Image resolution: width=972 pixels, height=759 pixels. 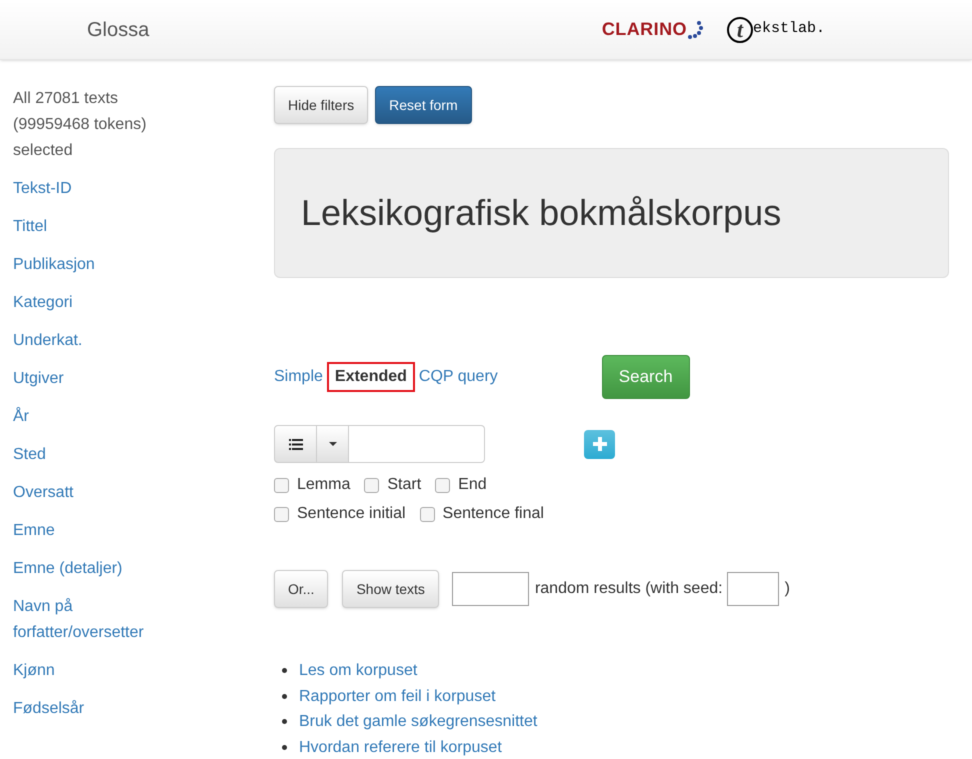 I want to click on checkbox-label: Sentence final, so click(x=493, y=514).